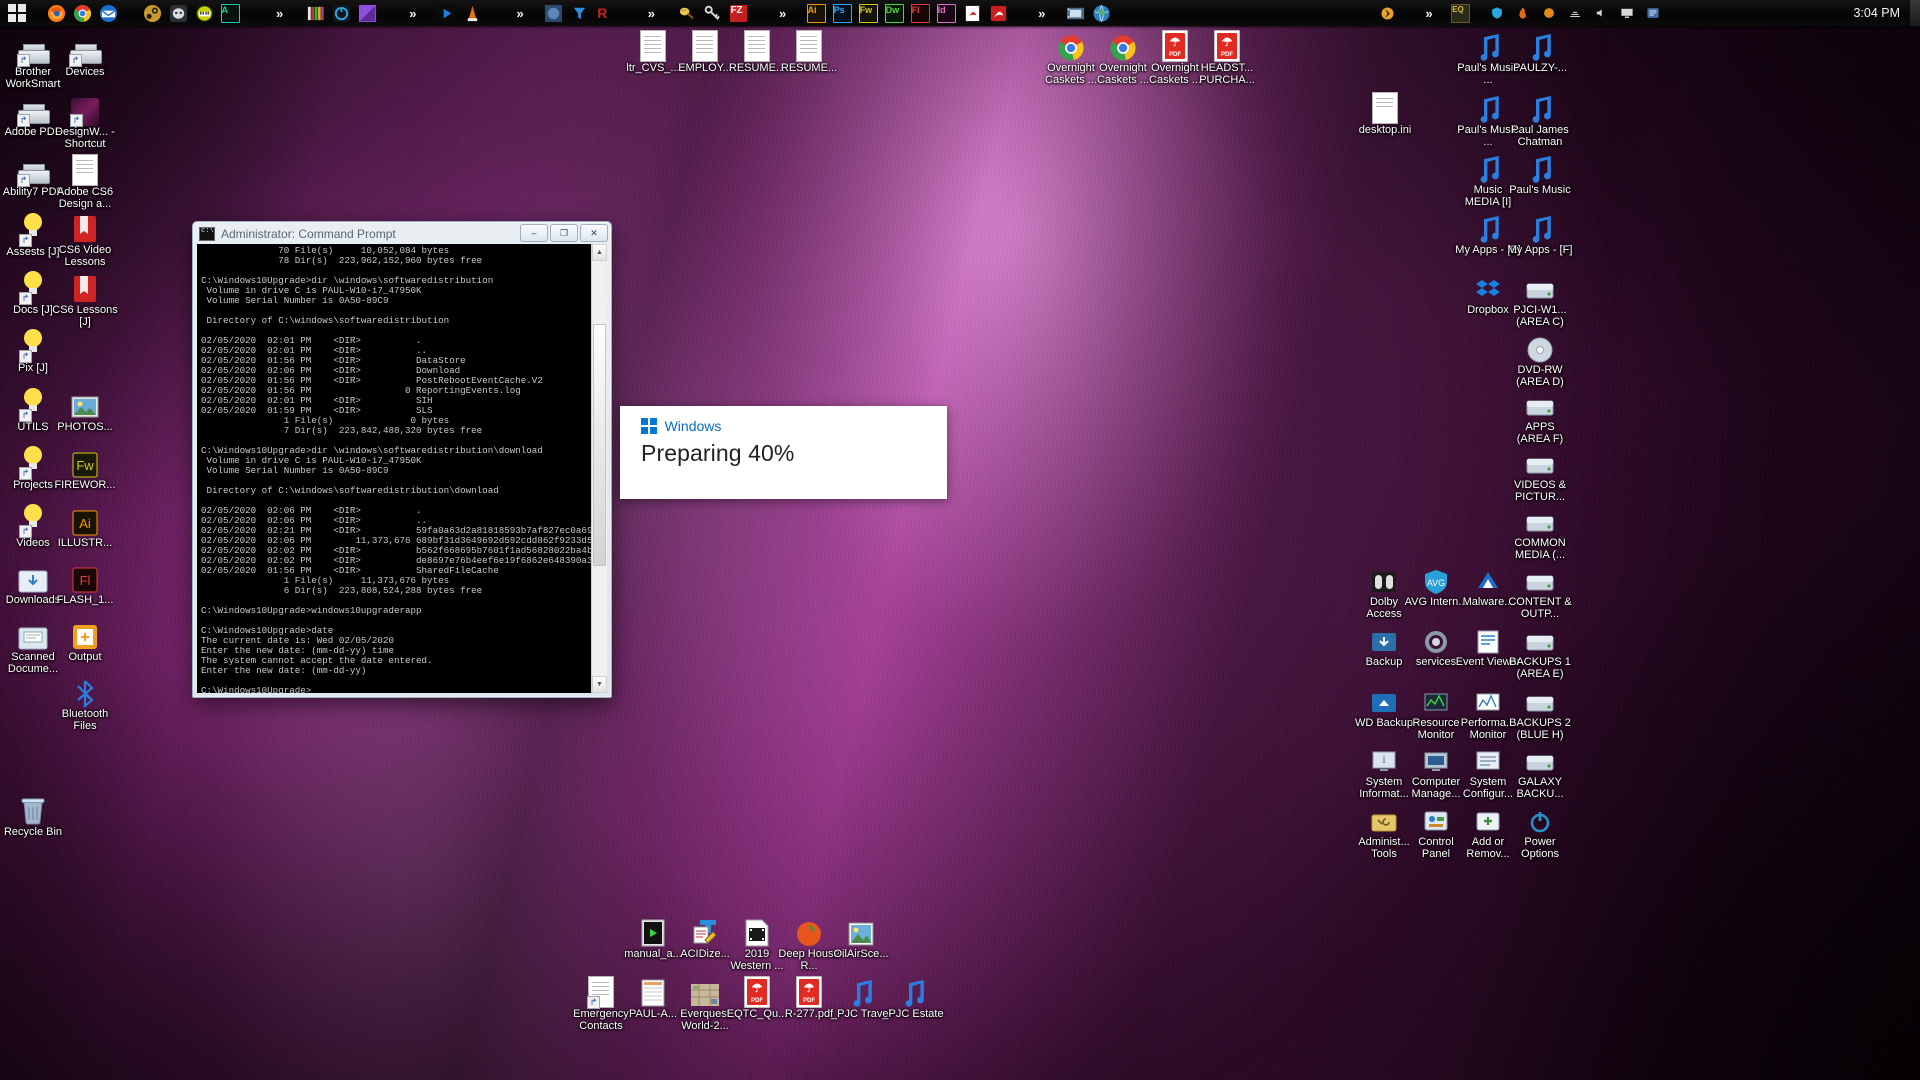  What do you see at coordinates (519, 13) in the screenshot?
I see `taskbar-overflow-chevron-3: »` at bounding box center [519, 13].